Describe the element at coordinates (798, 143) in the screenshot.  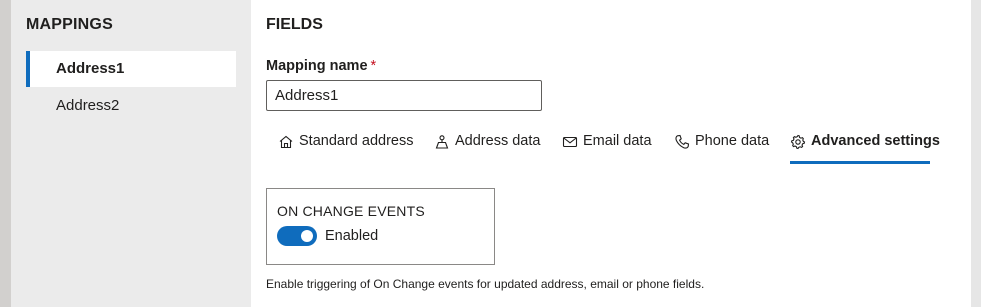
I see `gear-icon` at that location.